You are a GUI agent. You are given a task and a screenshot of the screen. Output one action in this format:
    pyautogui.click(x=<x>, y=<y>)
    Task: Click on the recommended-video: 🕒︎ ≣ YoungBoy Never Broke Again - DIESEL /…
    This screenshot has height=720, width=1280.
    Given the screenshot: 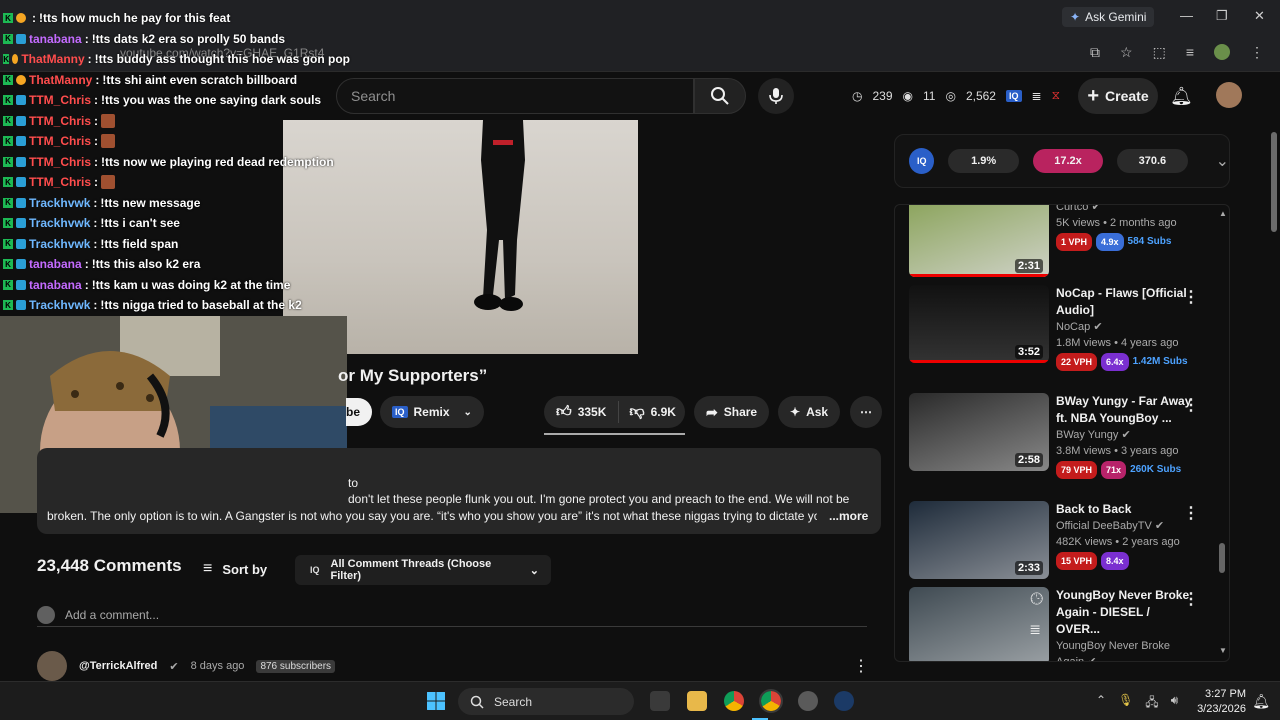 What is the action you would take?
    pyautogui.click(x=1067, y=624)
    